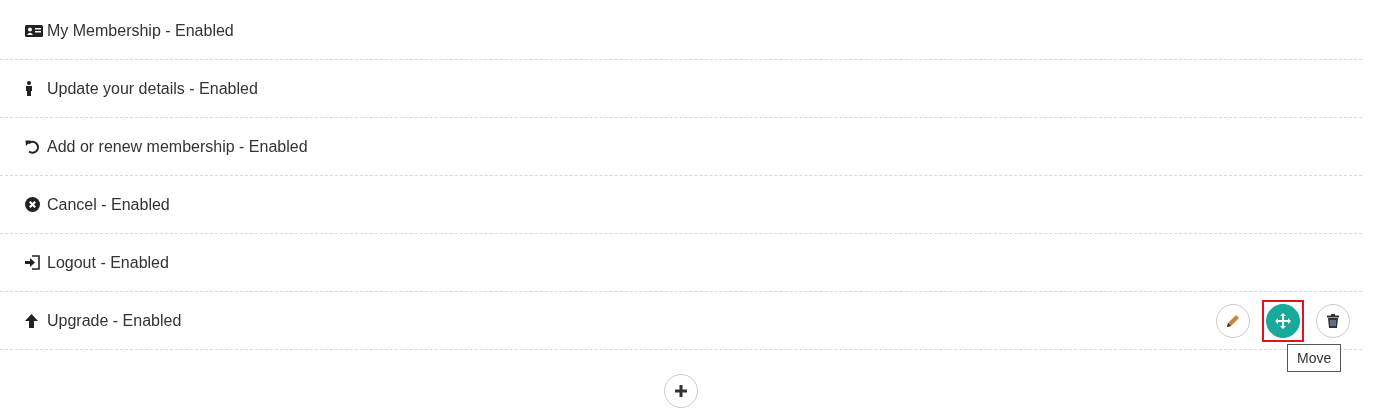 The image size is (1383, 419). I want to click on undo-icon, so click(32, 146).